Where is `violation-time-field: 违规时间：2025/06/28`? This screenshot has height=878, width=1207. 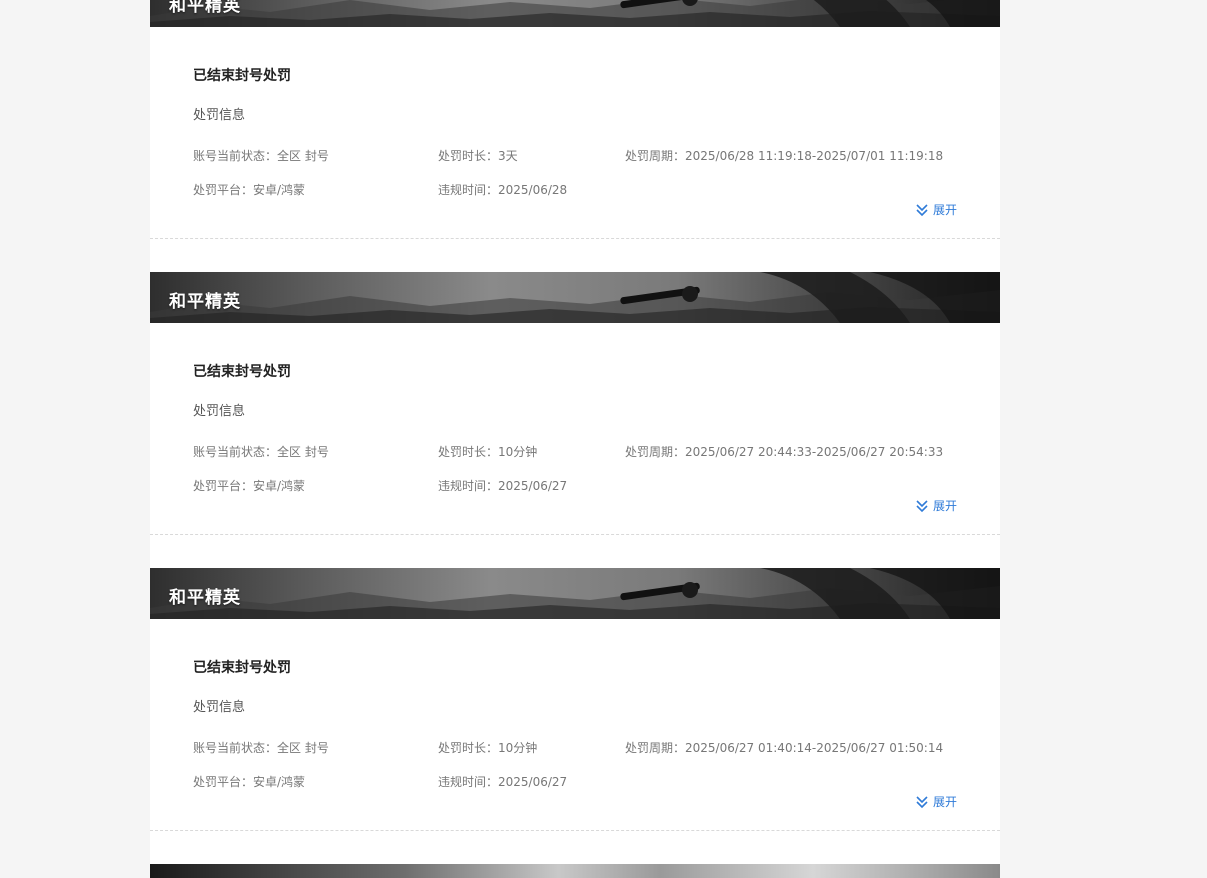
violation-time-field: 违规时间：2025/06/28 is located at coordinates (502, 189).